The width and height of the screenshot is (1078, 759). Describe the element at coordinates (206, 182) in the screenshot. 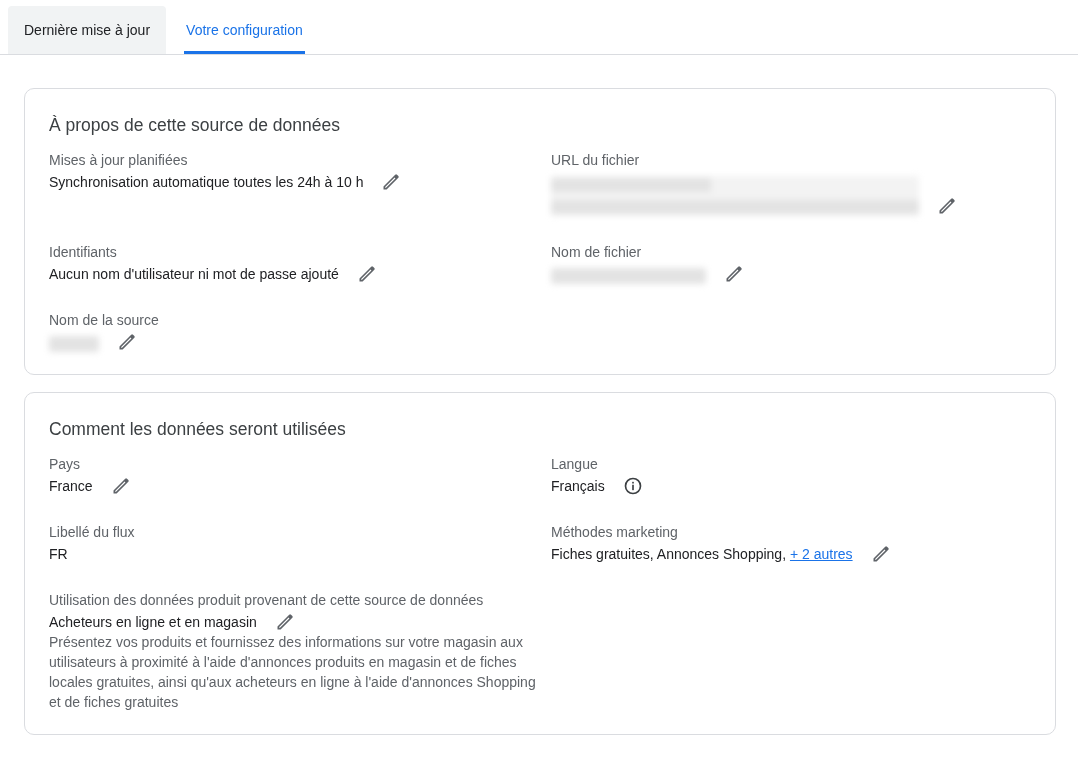

I see `field-value: Synchronisation automatique toutes les 24h à 10 h` at that location.